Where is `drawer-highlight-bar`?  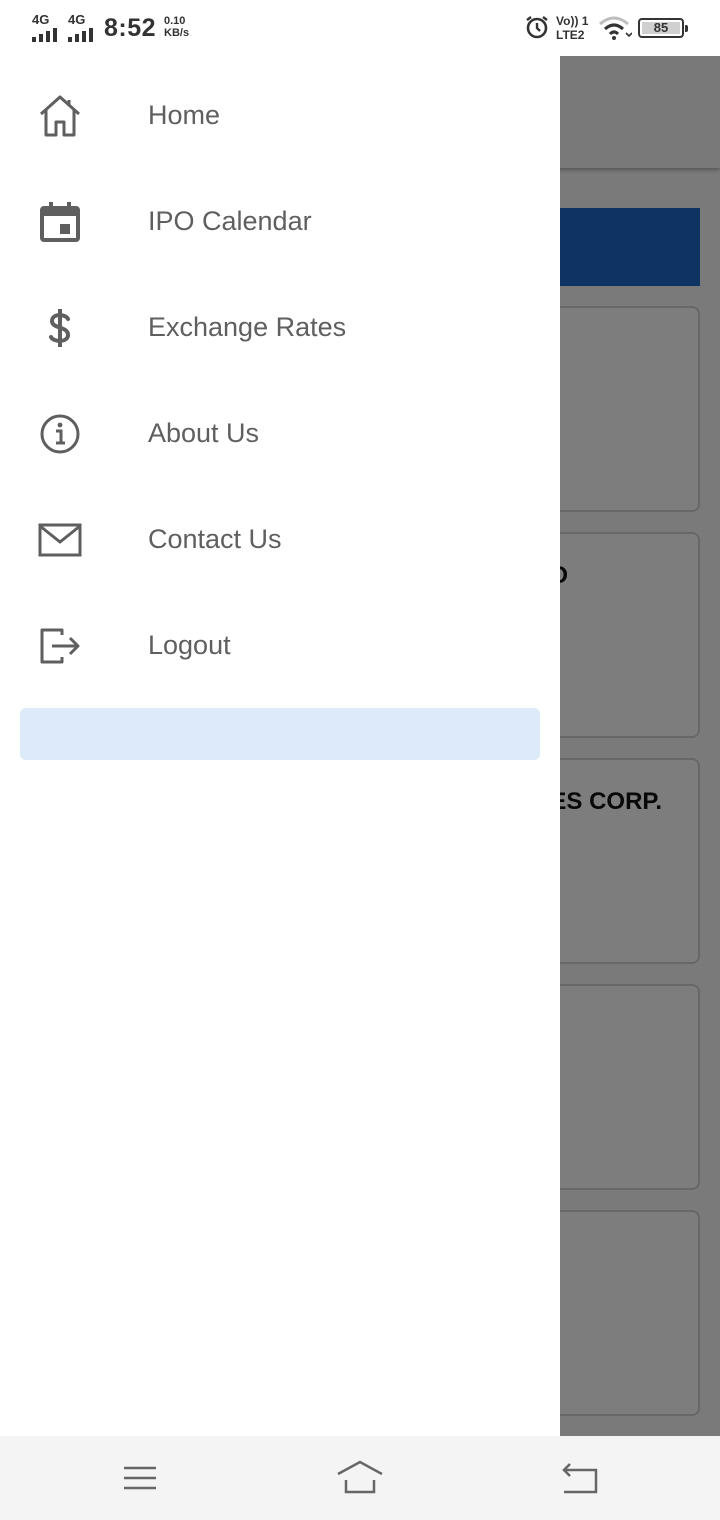 drawer-highlight-bar is located at coordinates (280, 734).